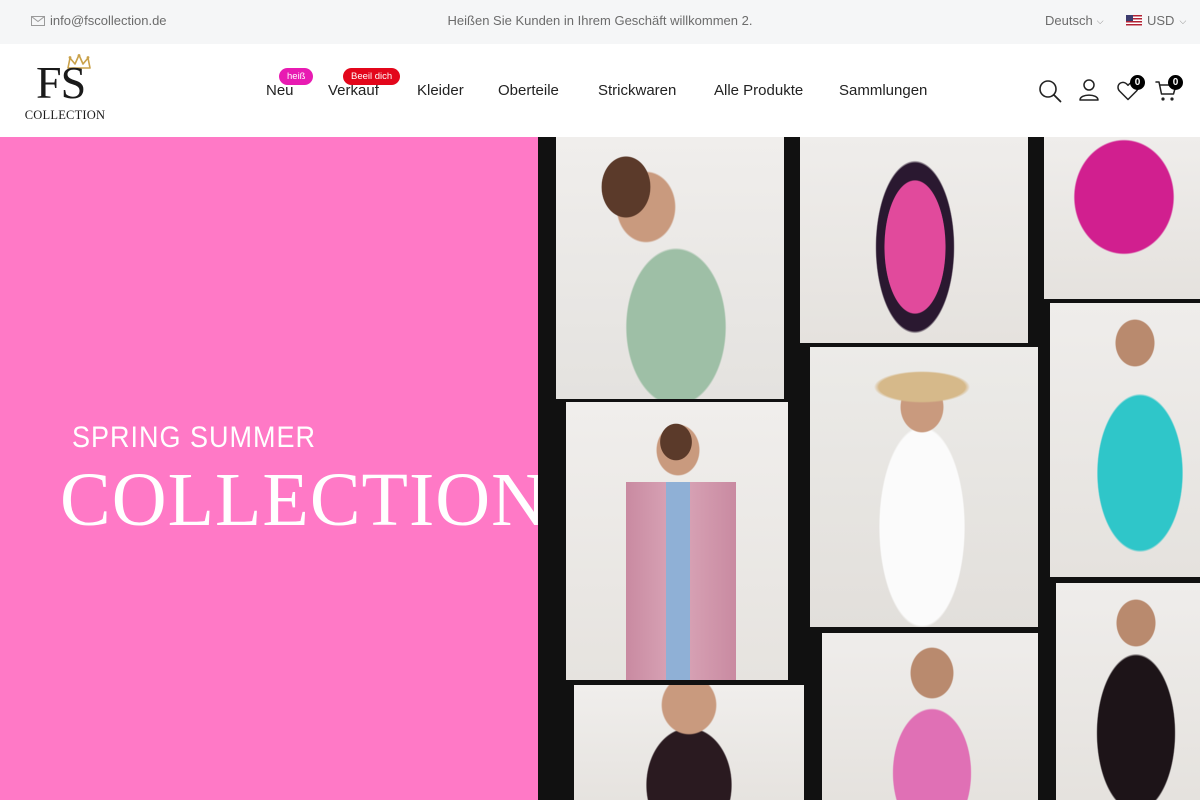 The width and height of the screenshot is (1200, 800). I want to click on nav-label: Strickwaren, so click(637, 90).